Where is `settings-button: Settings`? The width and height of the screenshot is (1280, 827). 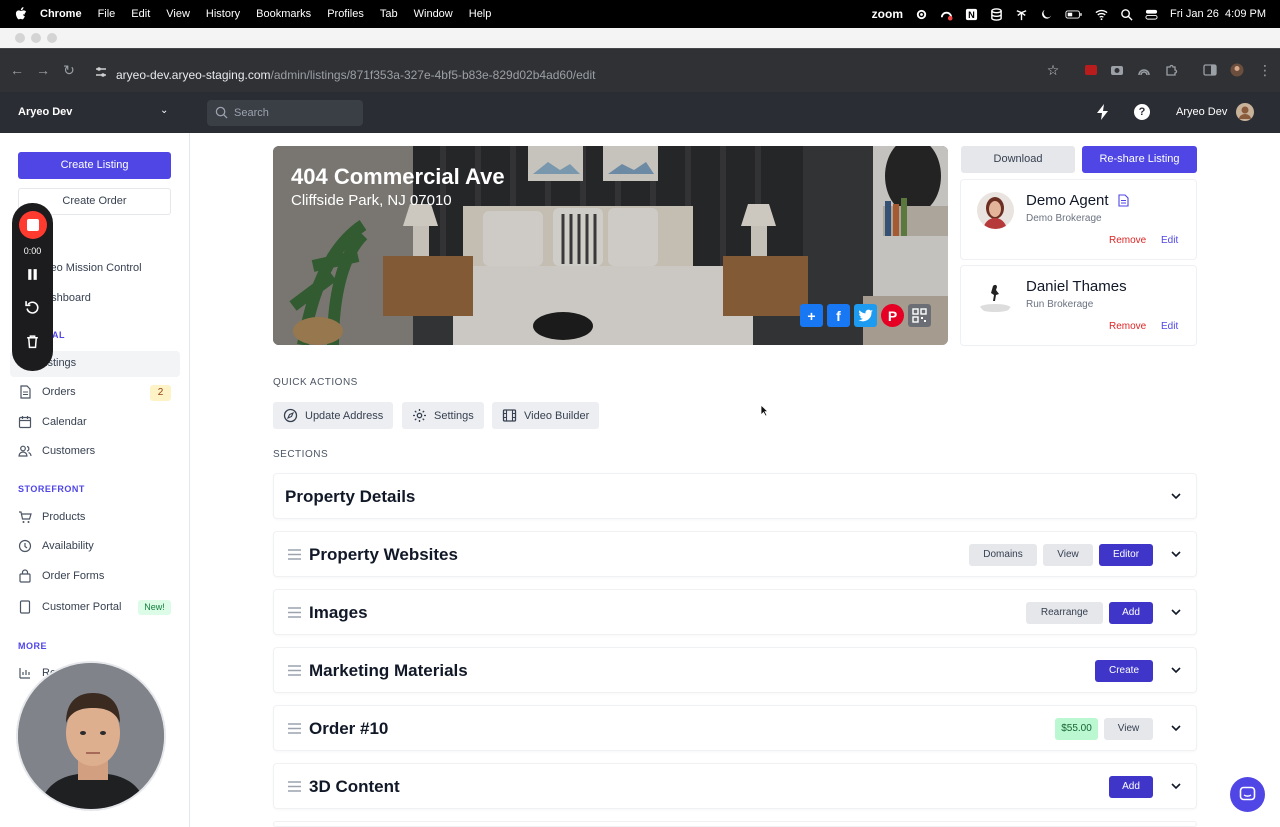
settings-button: Settings is located at coordinates (443, 415).